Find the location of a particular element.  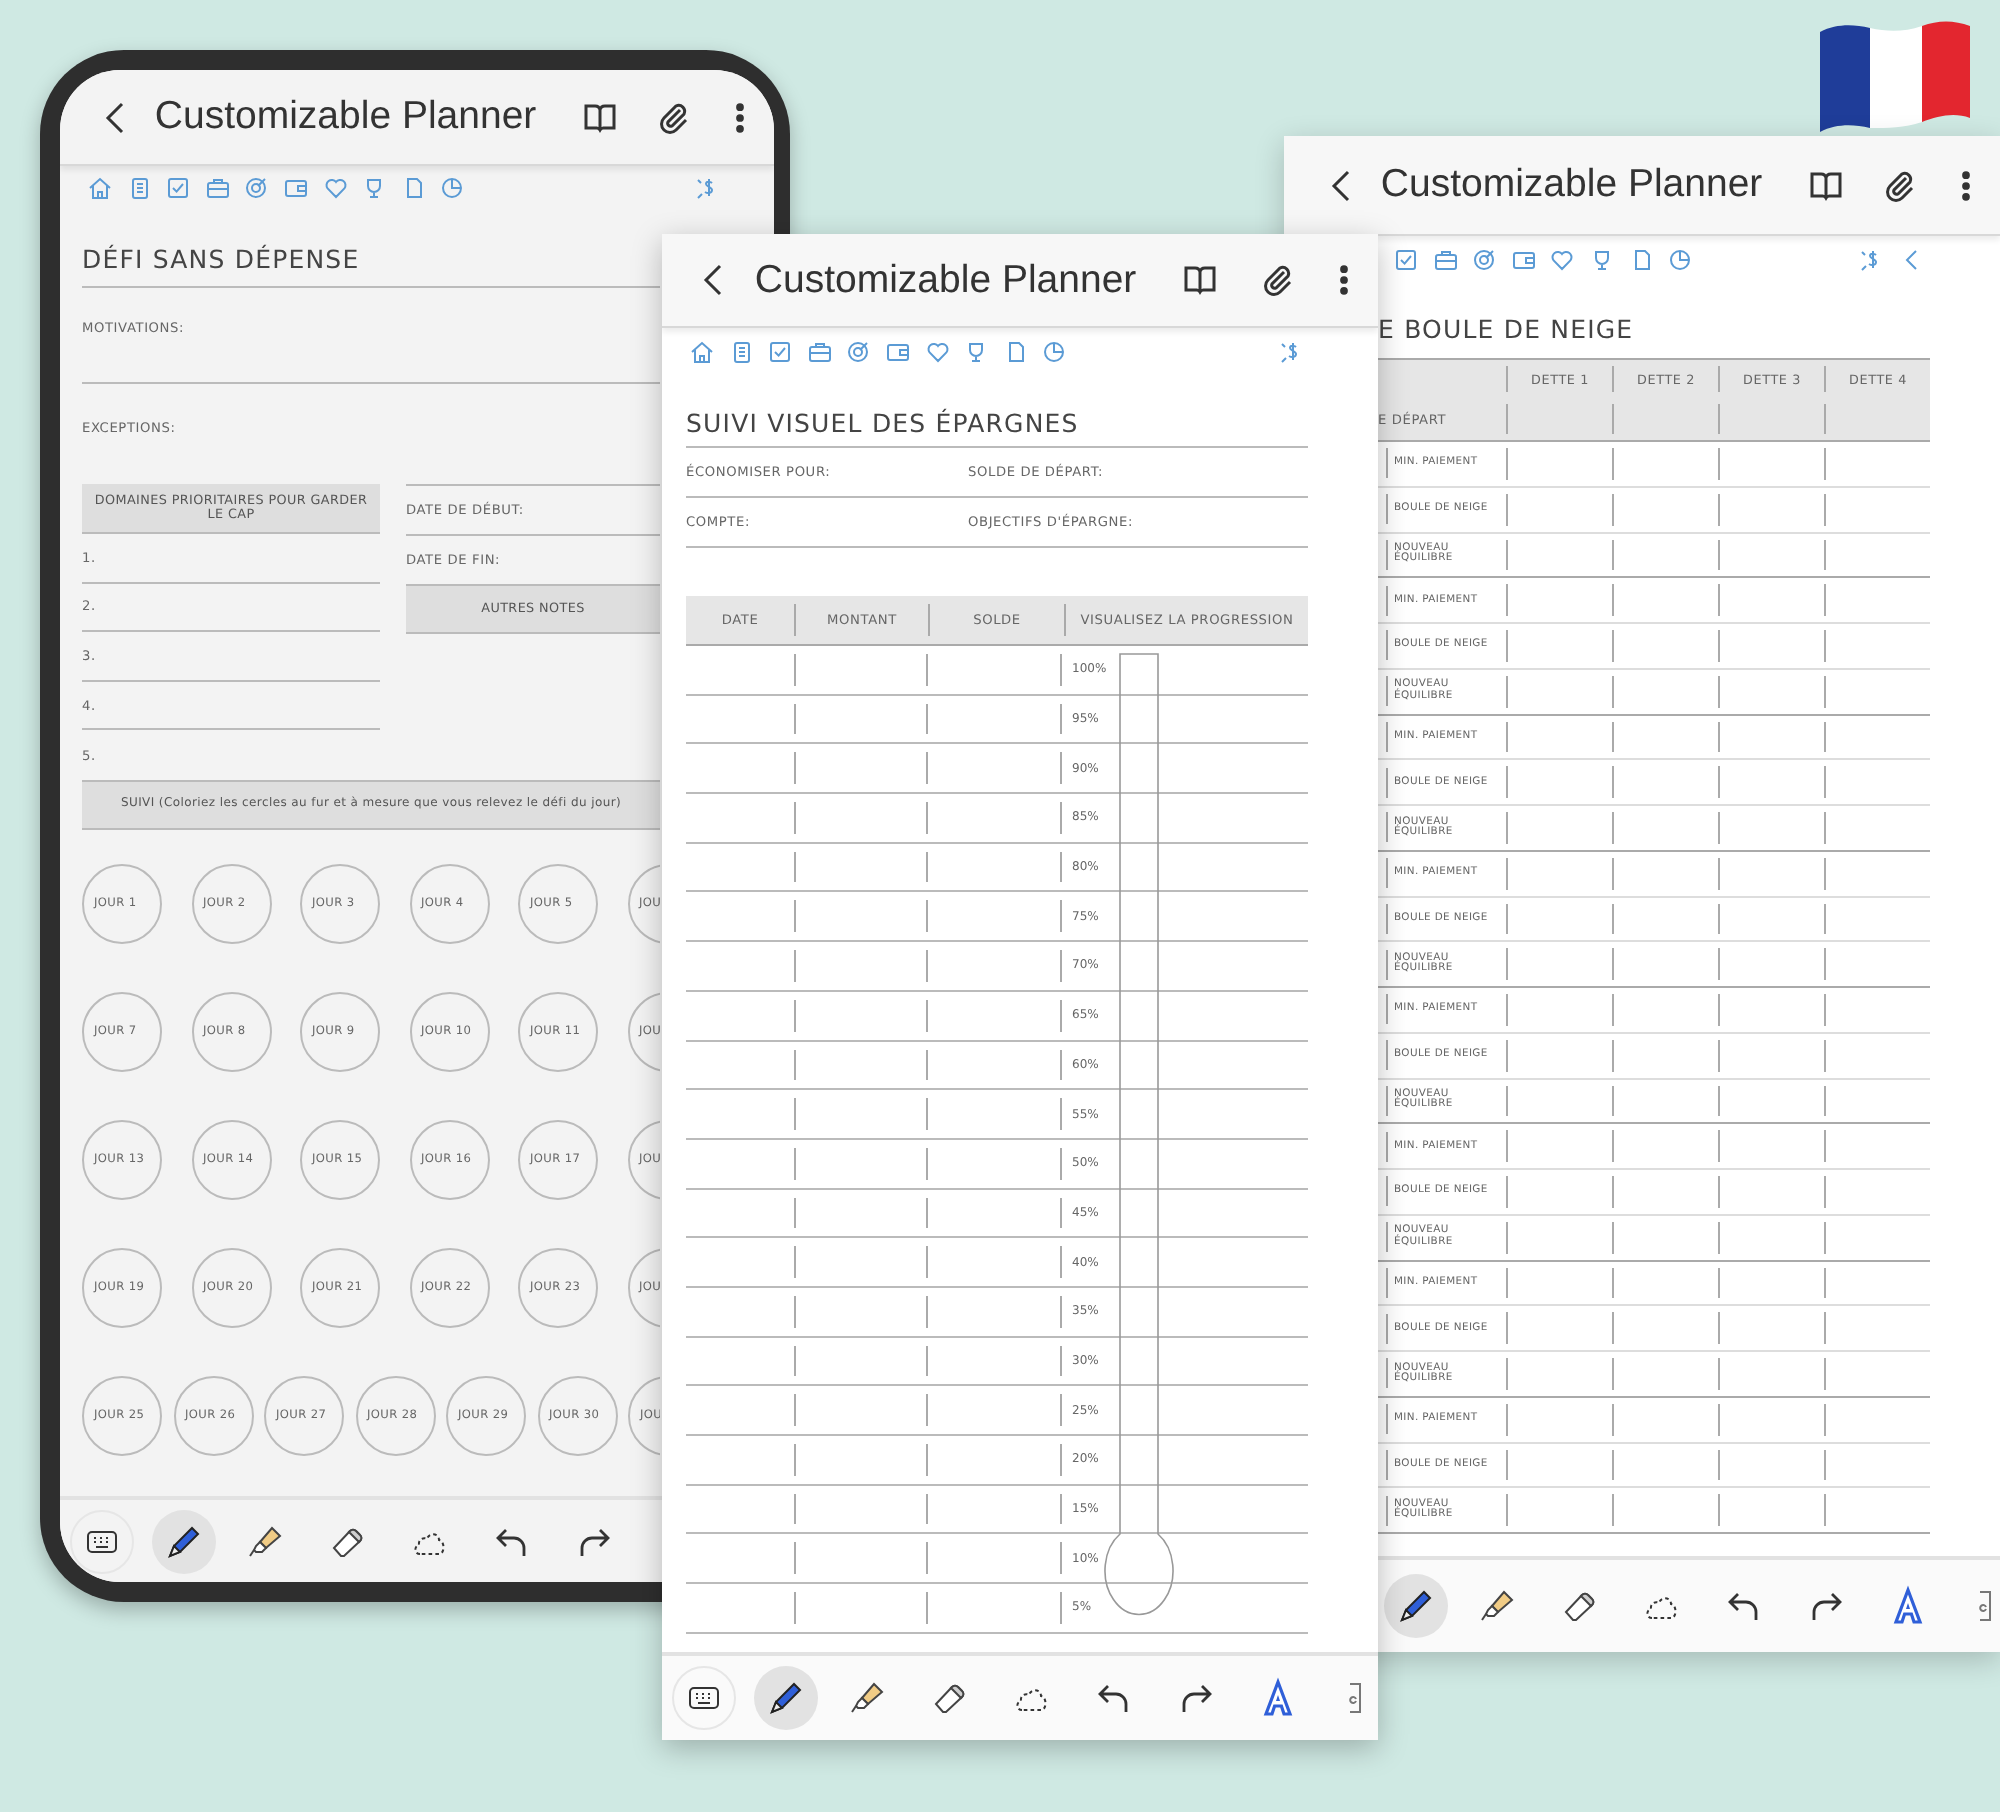

page-heading: SUIVI VISUEL DES ÉPARGNES is located at coordinates (882, 423).